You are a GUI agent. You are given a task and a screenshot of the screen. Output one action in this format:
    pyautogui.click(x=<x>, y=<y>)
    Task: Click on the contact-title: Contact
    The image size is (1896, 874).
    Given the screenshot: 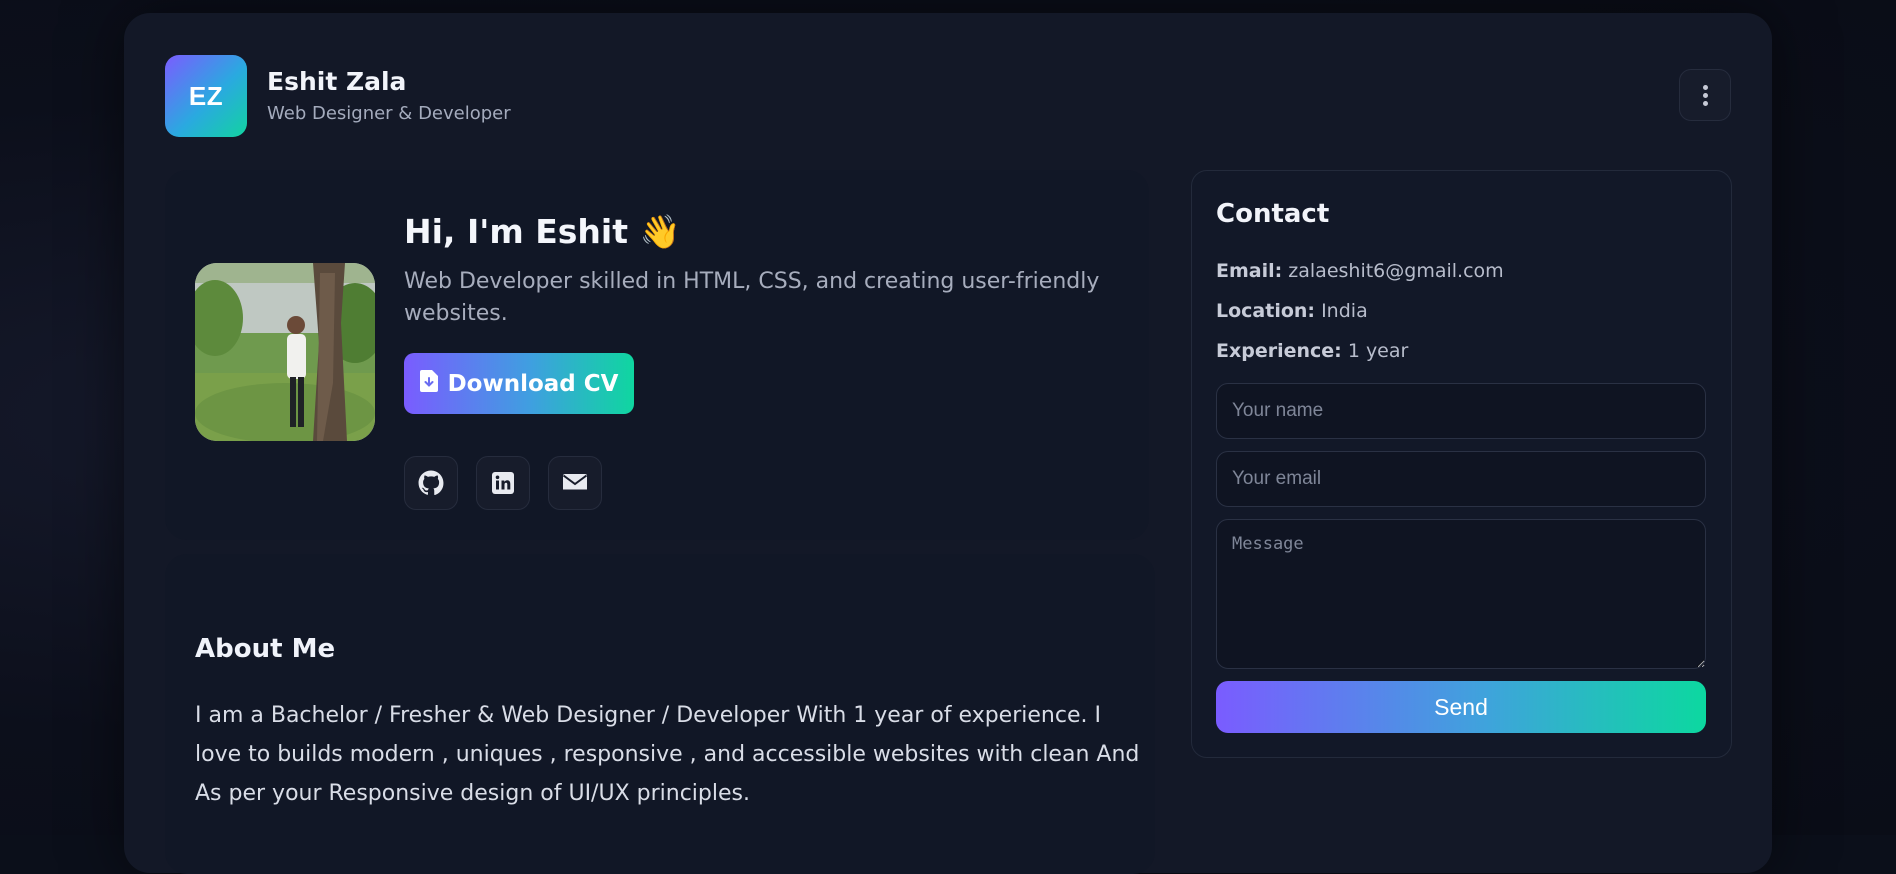 What is the action you would take?
    pyautogui.click(x=1273, y=214)
    